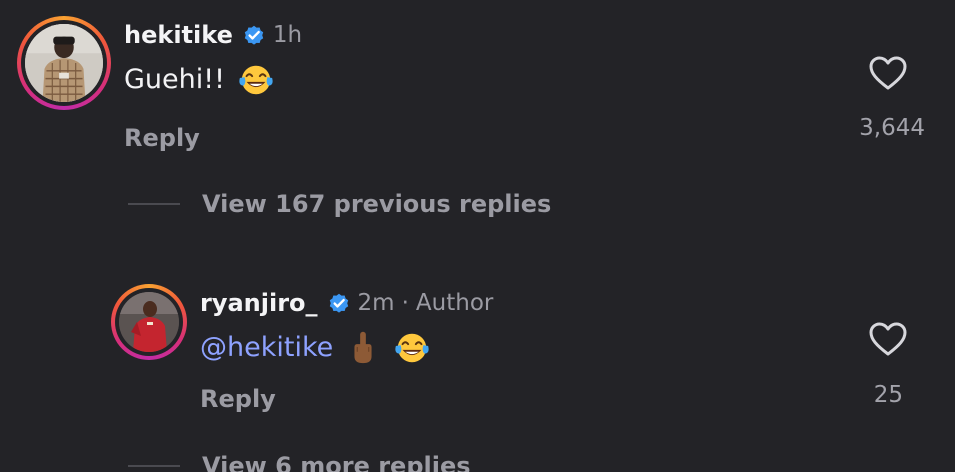 This screenshot has height=472, width=955. I want to click on view-more-replies-button: View 6 more replies, so click(299, 462).